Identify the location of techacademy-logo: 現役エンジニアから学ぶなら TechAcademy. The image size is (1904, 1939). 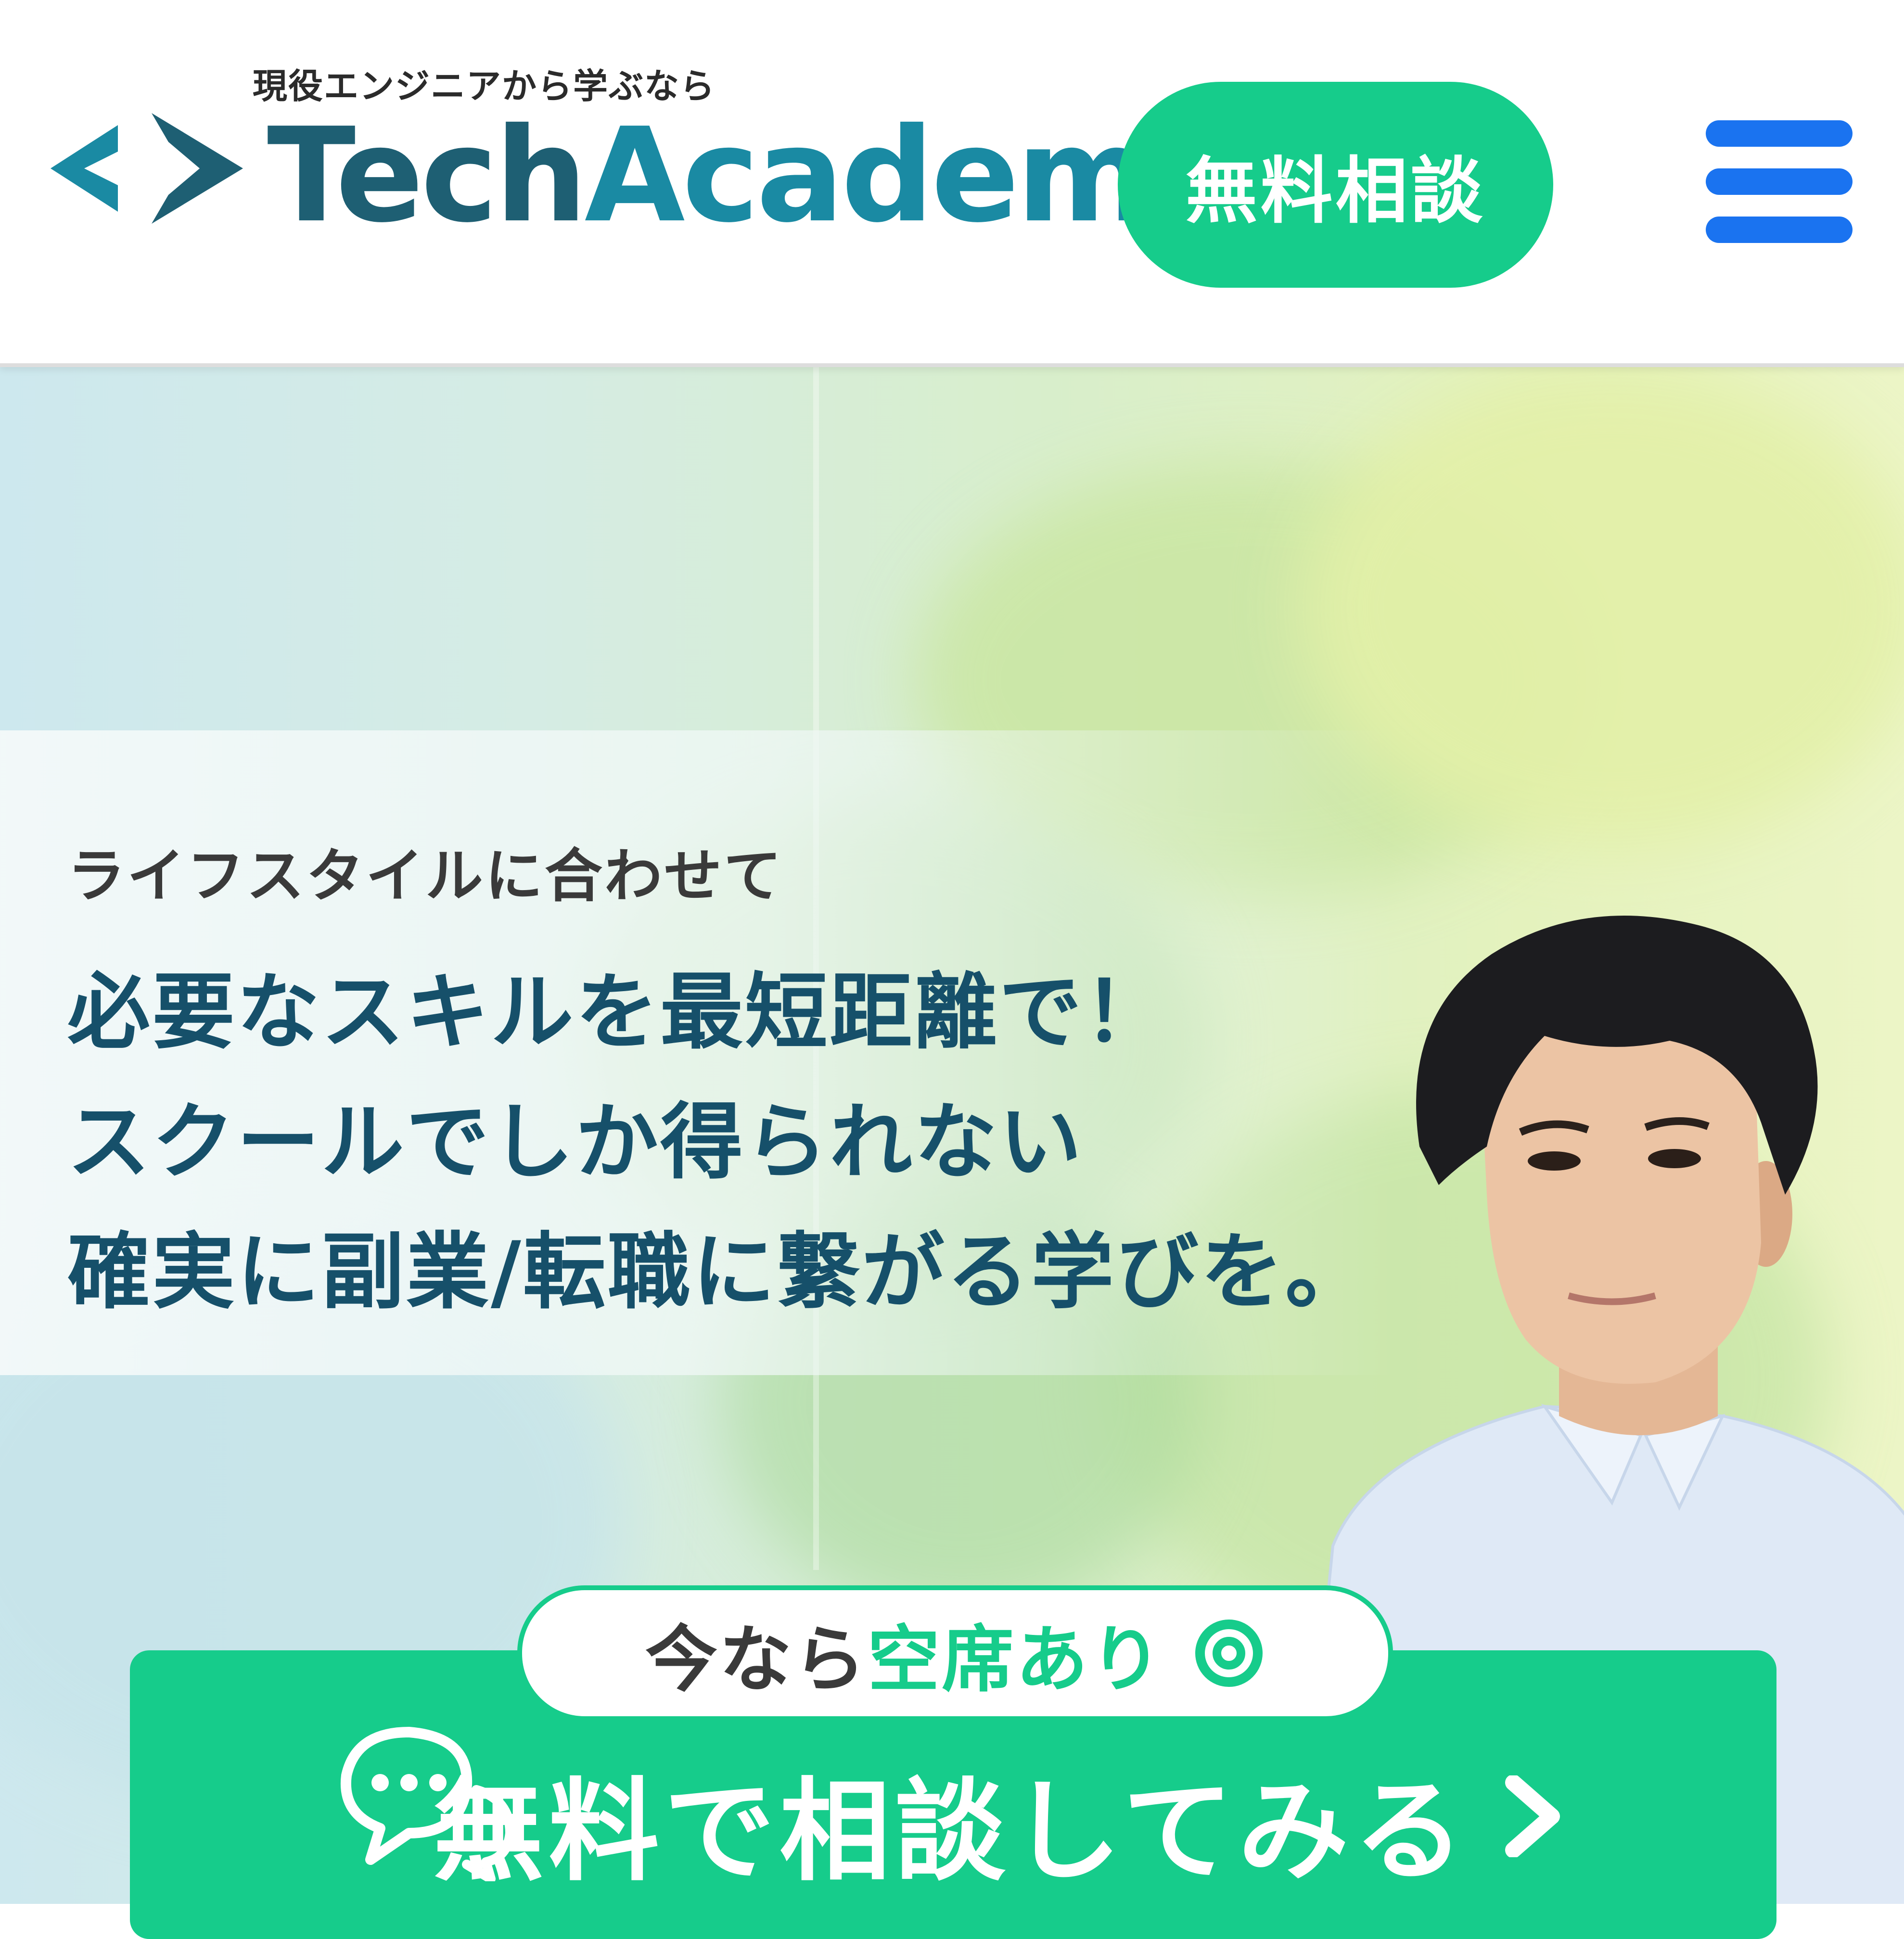
(642, 149).